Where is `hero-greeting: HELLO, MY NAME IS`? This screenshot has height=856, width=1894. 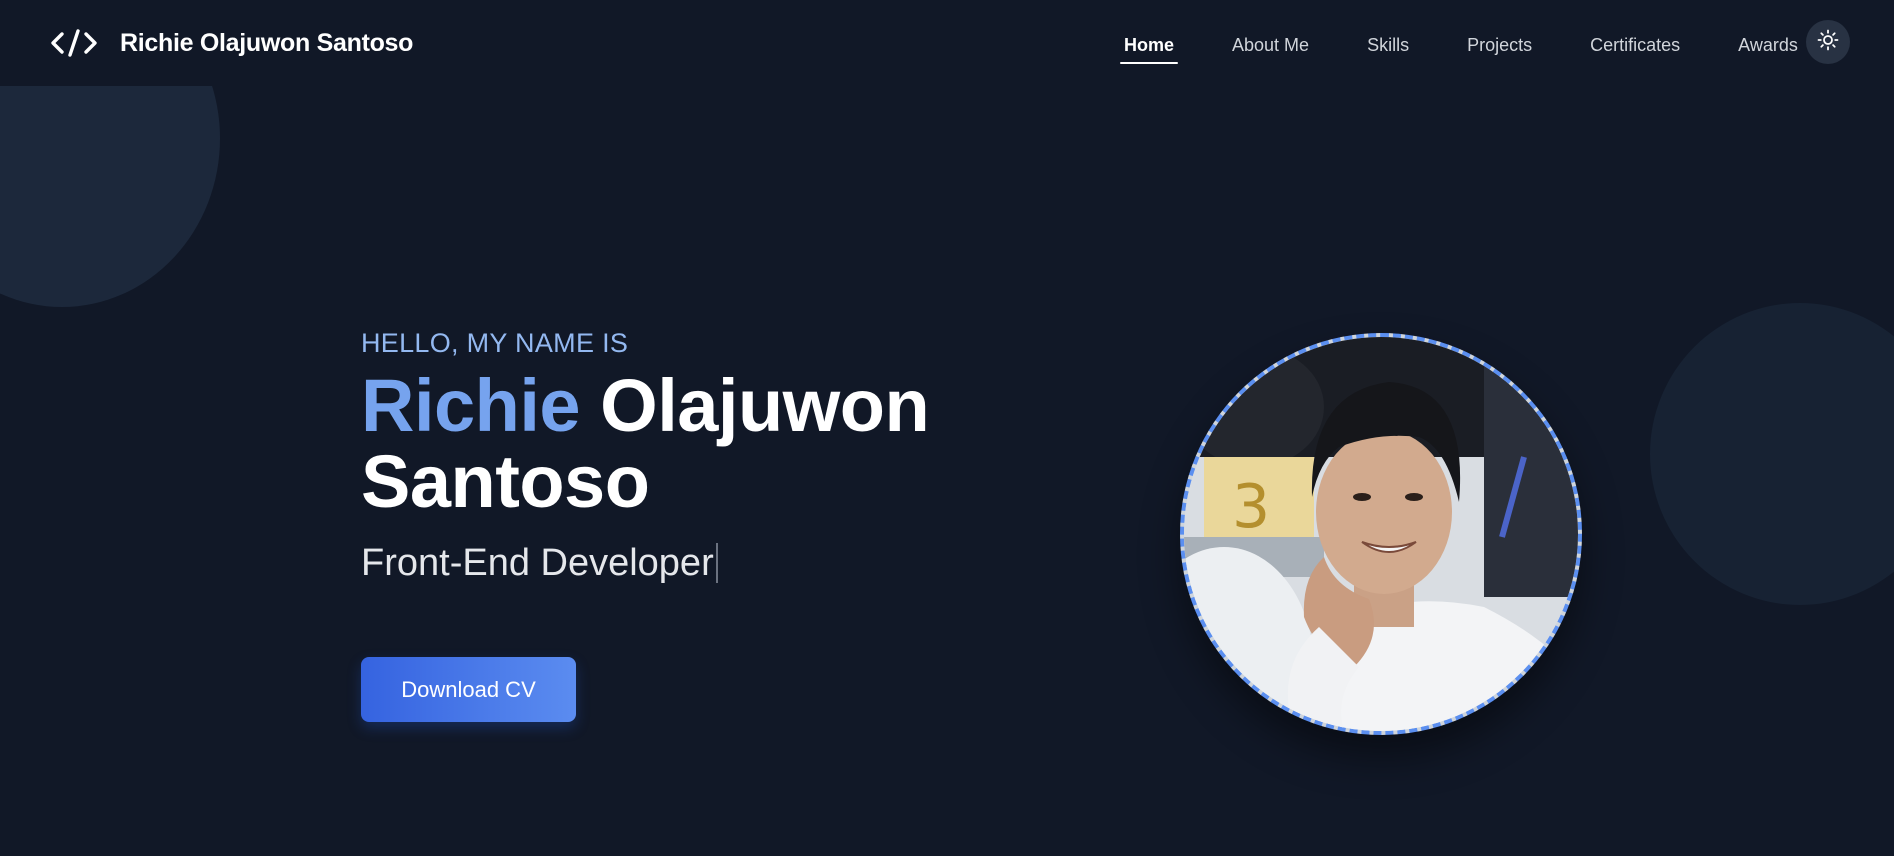
hero-greeting: HELLO, MY NAME IS is located at coordinates (495, 343).